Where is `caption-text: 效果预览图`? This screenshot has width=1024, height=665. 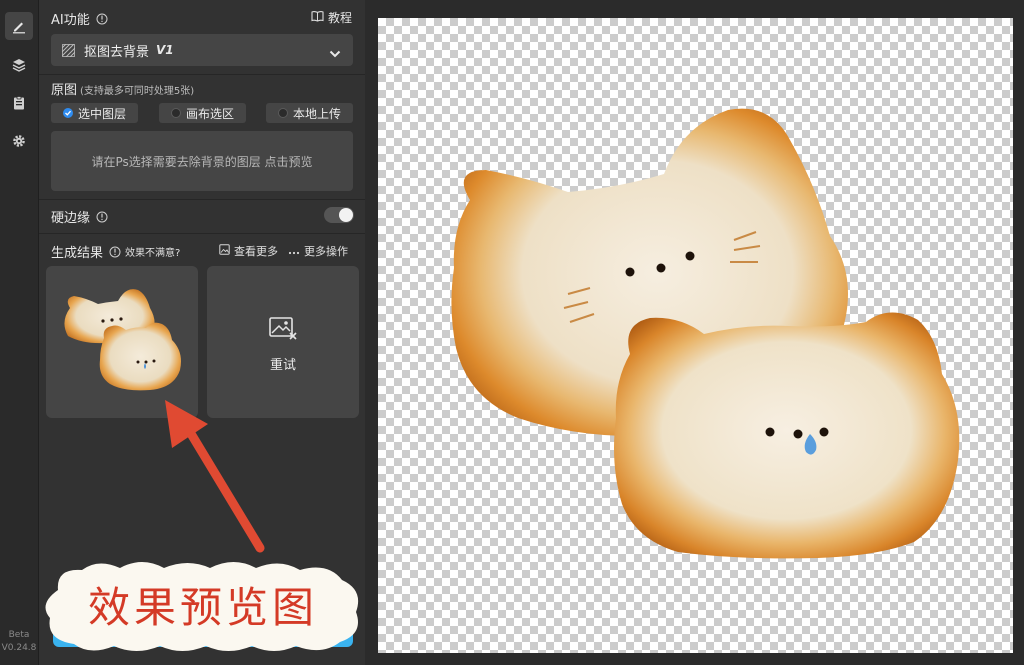 caption-text: 效果预览图 is located at coordinates (202, 607).